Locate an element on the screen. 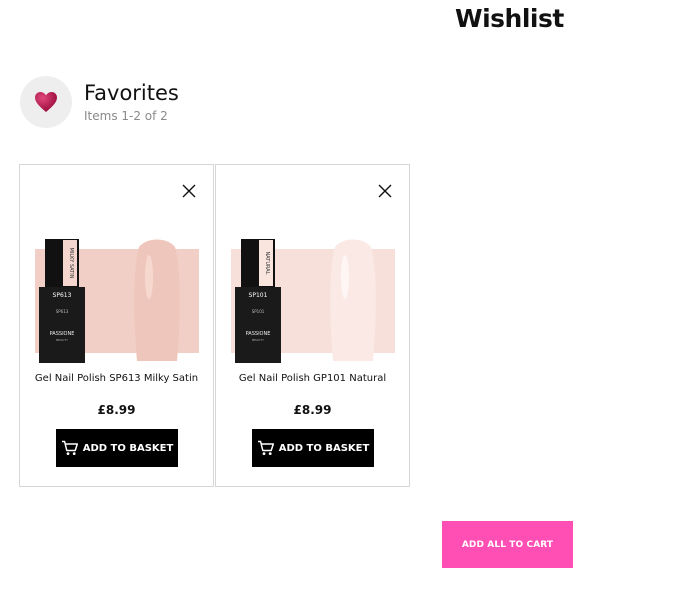 The width and height of the screenshot is (682, 615). page-title: Wishlist is located at coordinates (509, 18).